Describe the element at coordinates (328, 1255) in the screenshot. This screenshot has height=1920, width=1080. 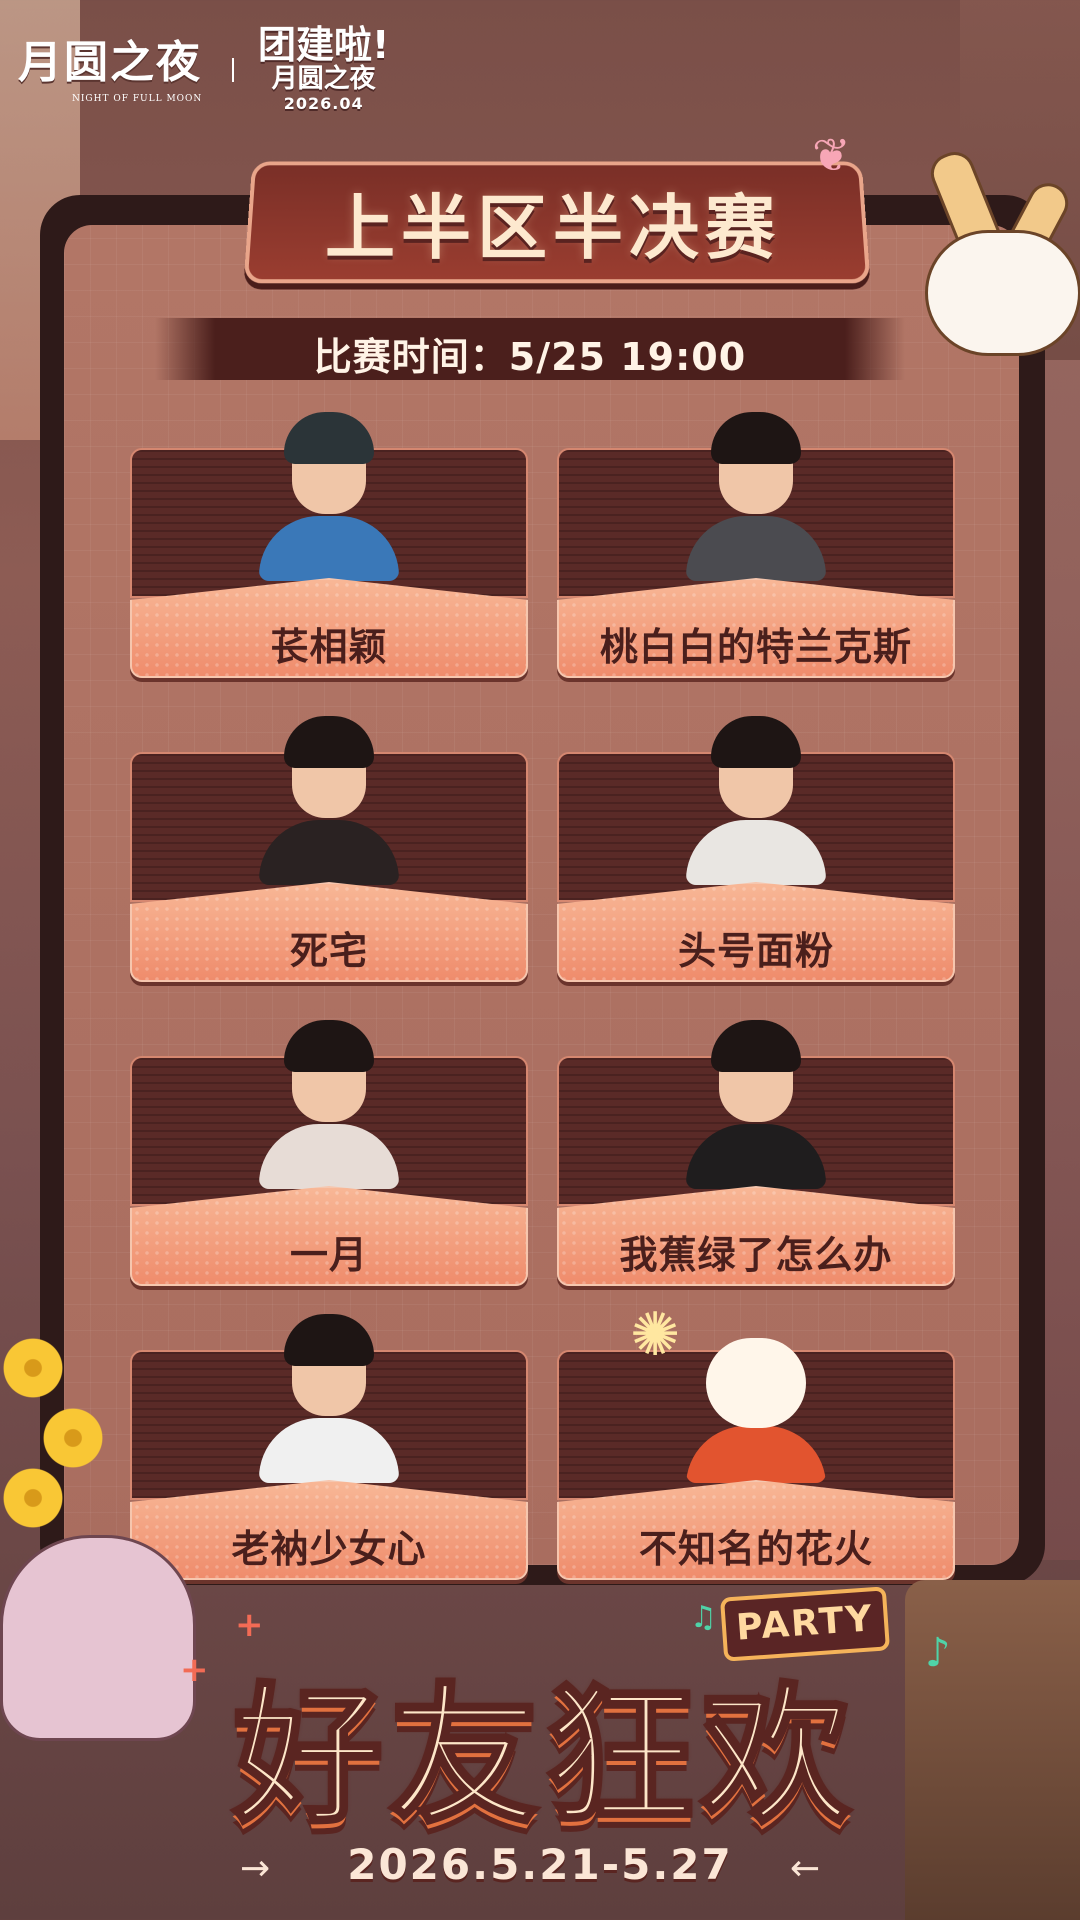
I see `player-name: 一月` at that location.